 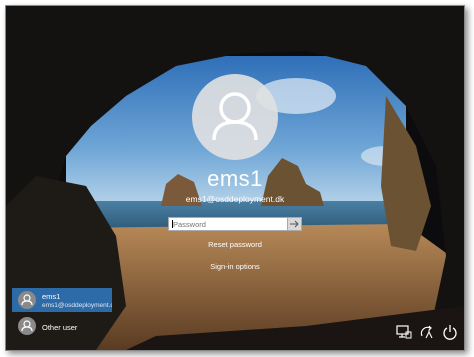 I want to click on user-tile-ems1: ems1 ems1@osddeployment.dk, so click(x=62, y=300).